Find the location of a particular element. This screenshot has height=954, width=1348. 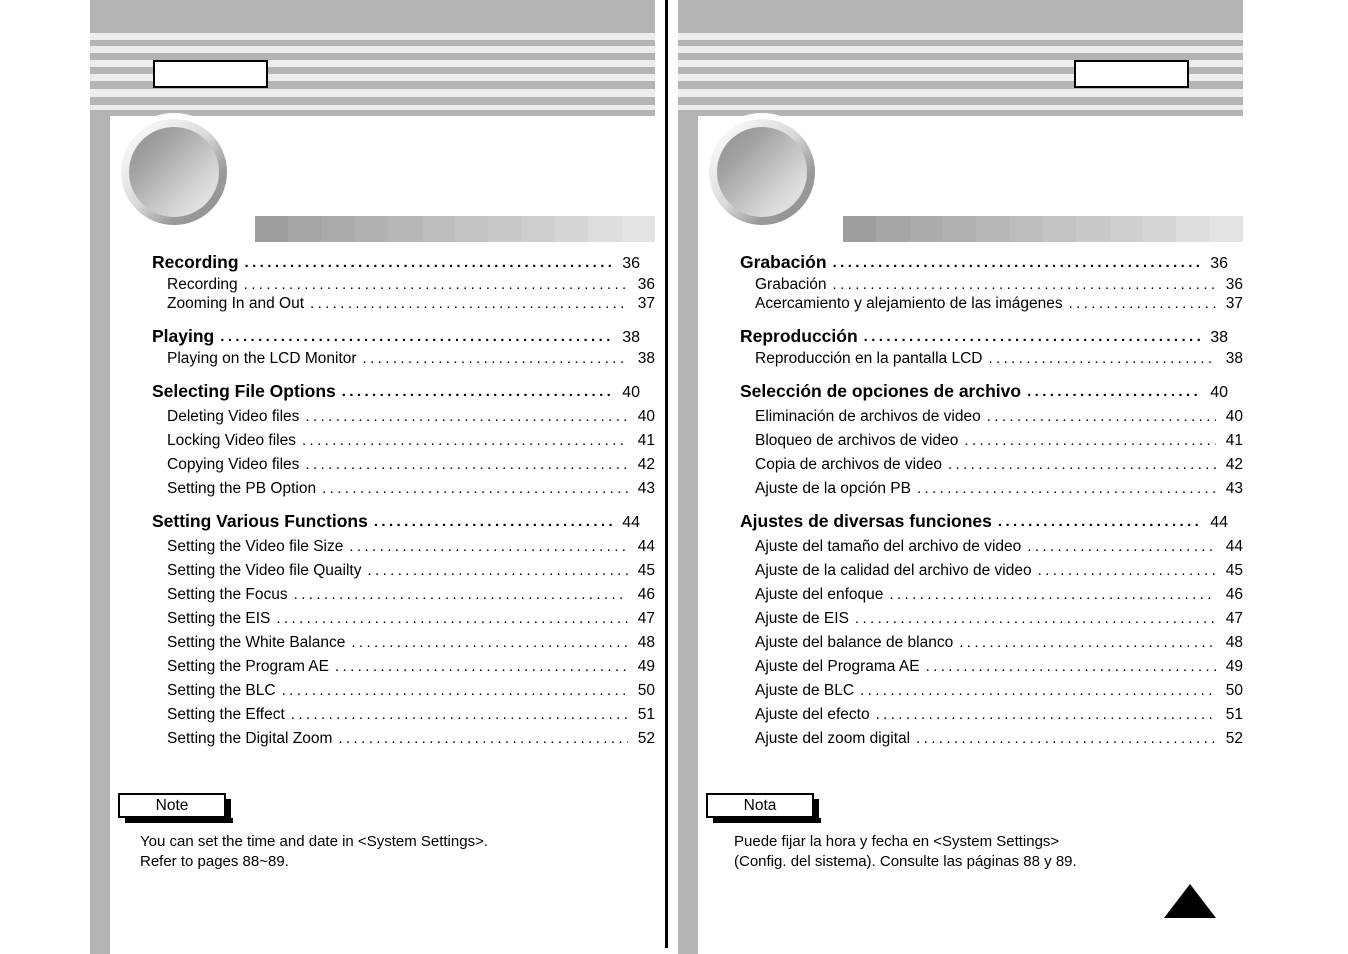

toc-page-number: 49 is located at coordinates (646, 666).